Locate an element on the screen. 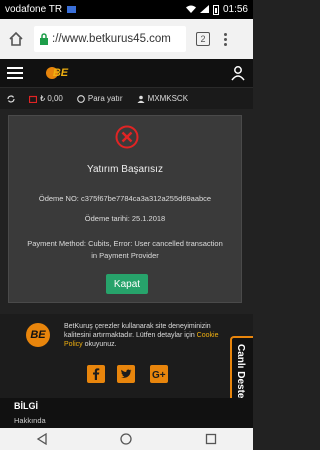  error-icon is located at coordinates (127, 137).